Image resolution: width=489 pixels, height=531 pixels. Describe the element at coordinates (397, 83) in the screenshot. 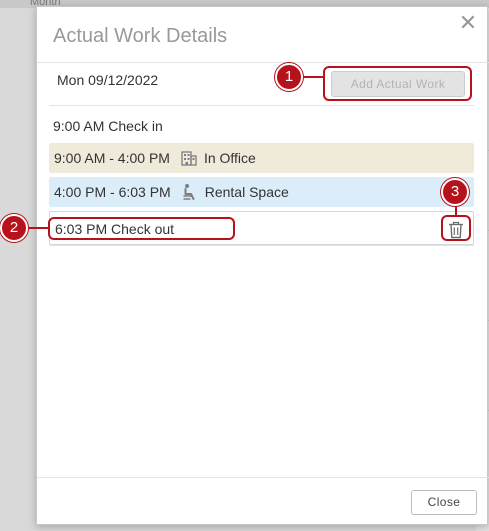

I see `highlight-add-button` at that location.